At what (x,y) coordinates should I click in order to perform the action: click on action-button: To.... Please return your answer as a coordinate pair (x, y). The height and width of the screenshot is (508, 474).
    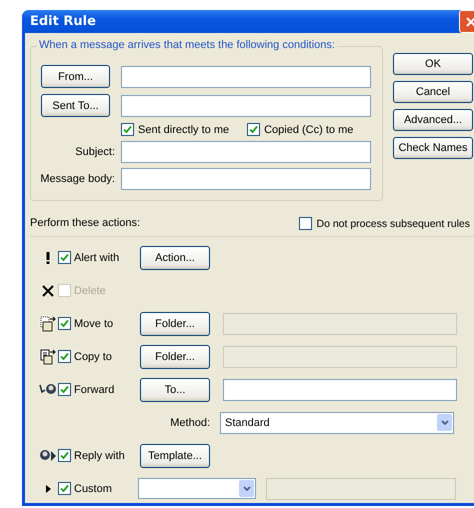
    Looking at the image, I should click on (175, 390).